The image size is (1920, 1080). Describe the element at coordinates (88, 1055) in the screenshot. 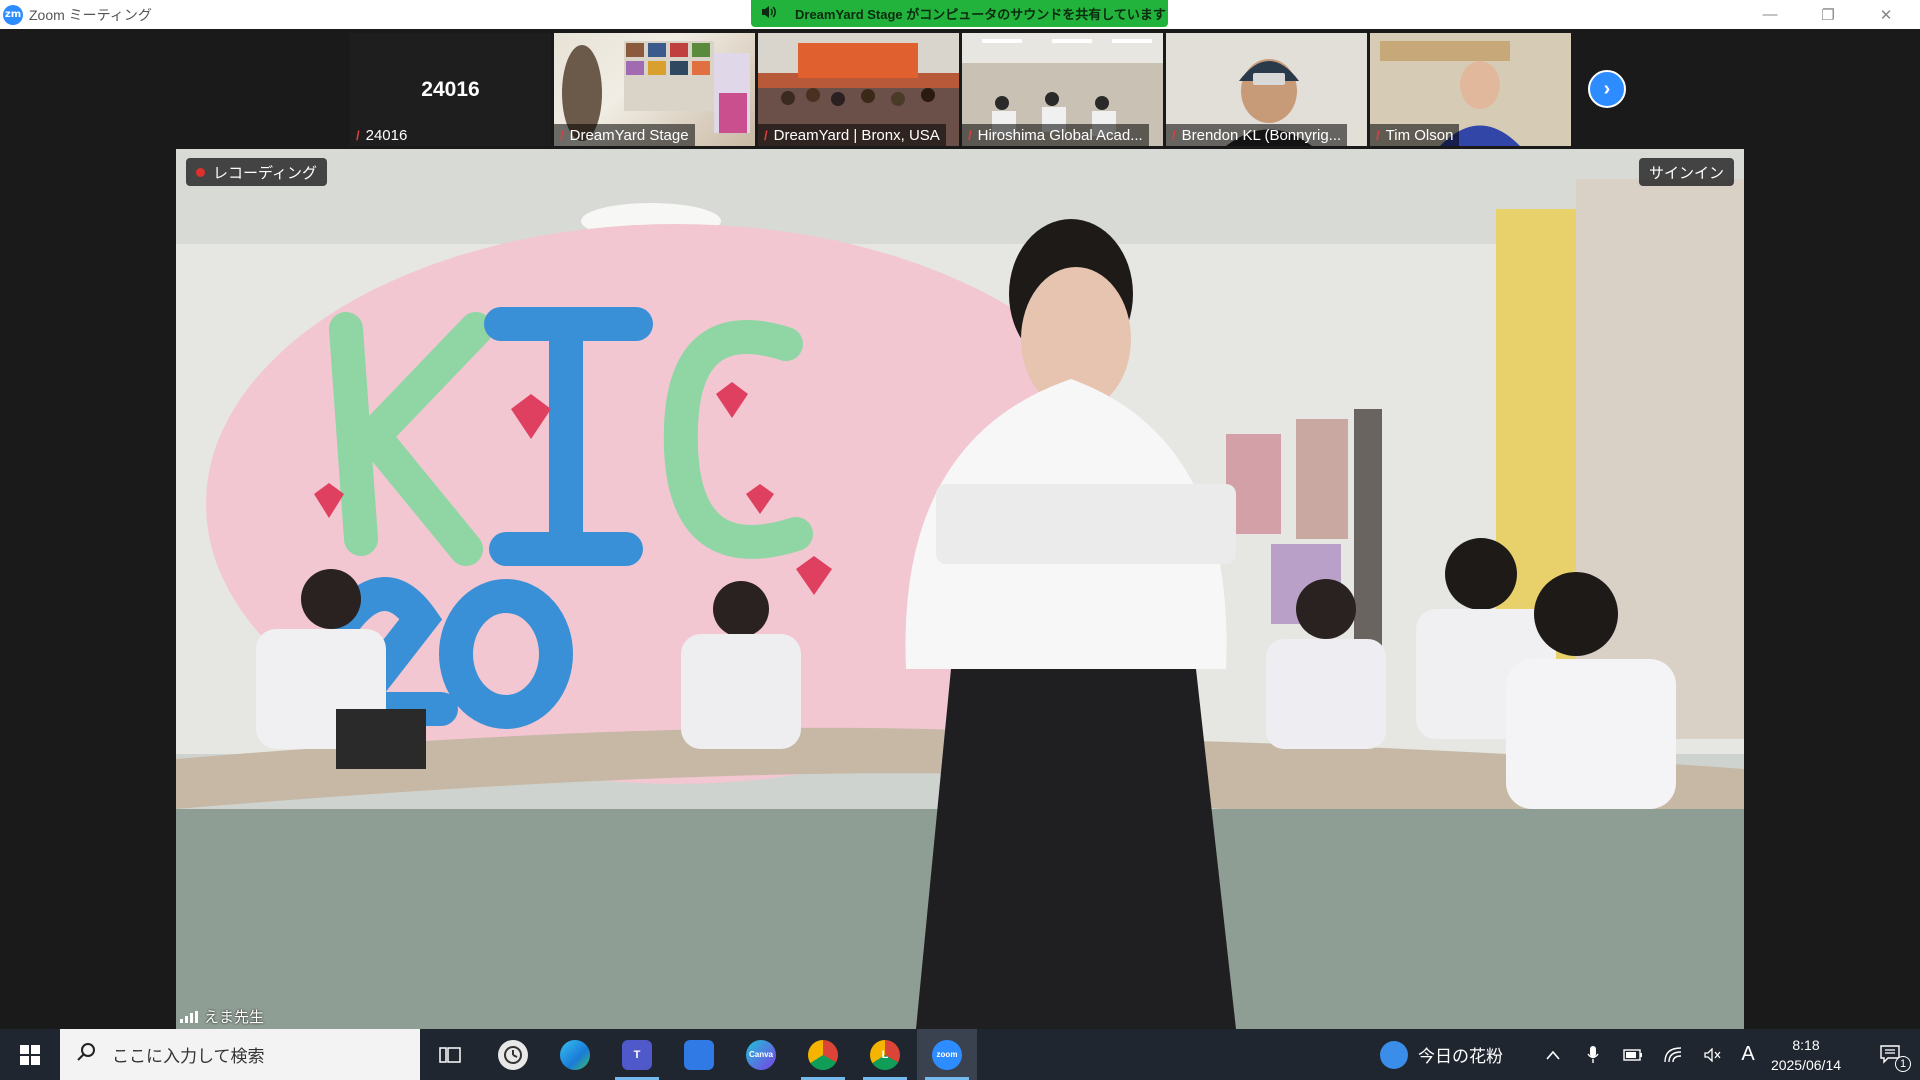

I see `search-icon` at that location.